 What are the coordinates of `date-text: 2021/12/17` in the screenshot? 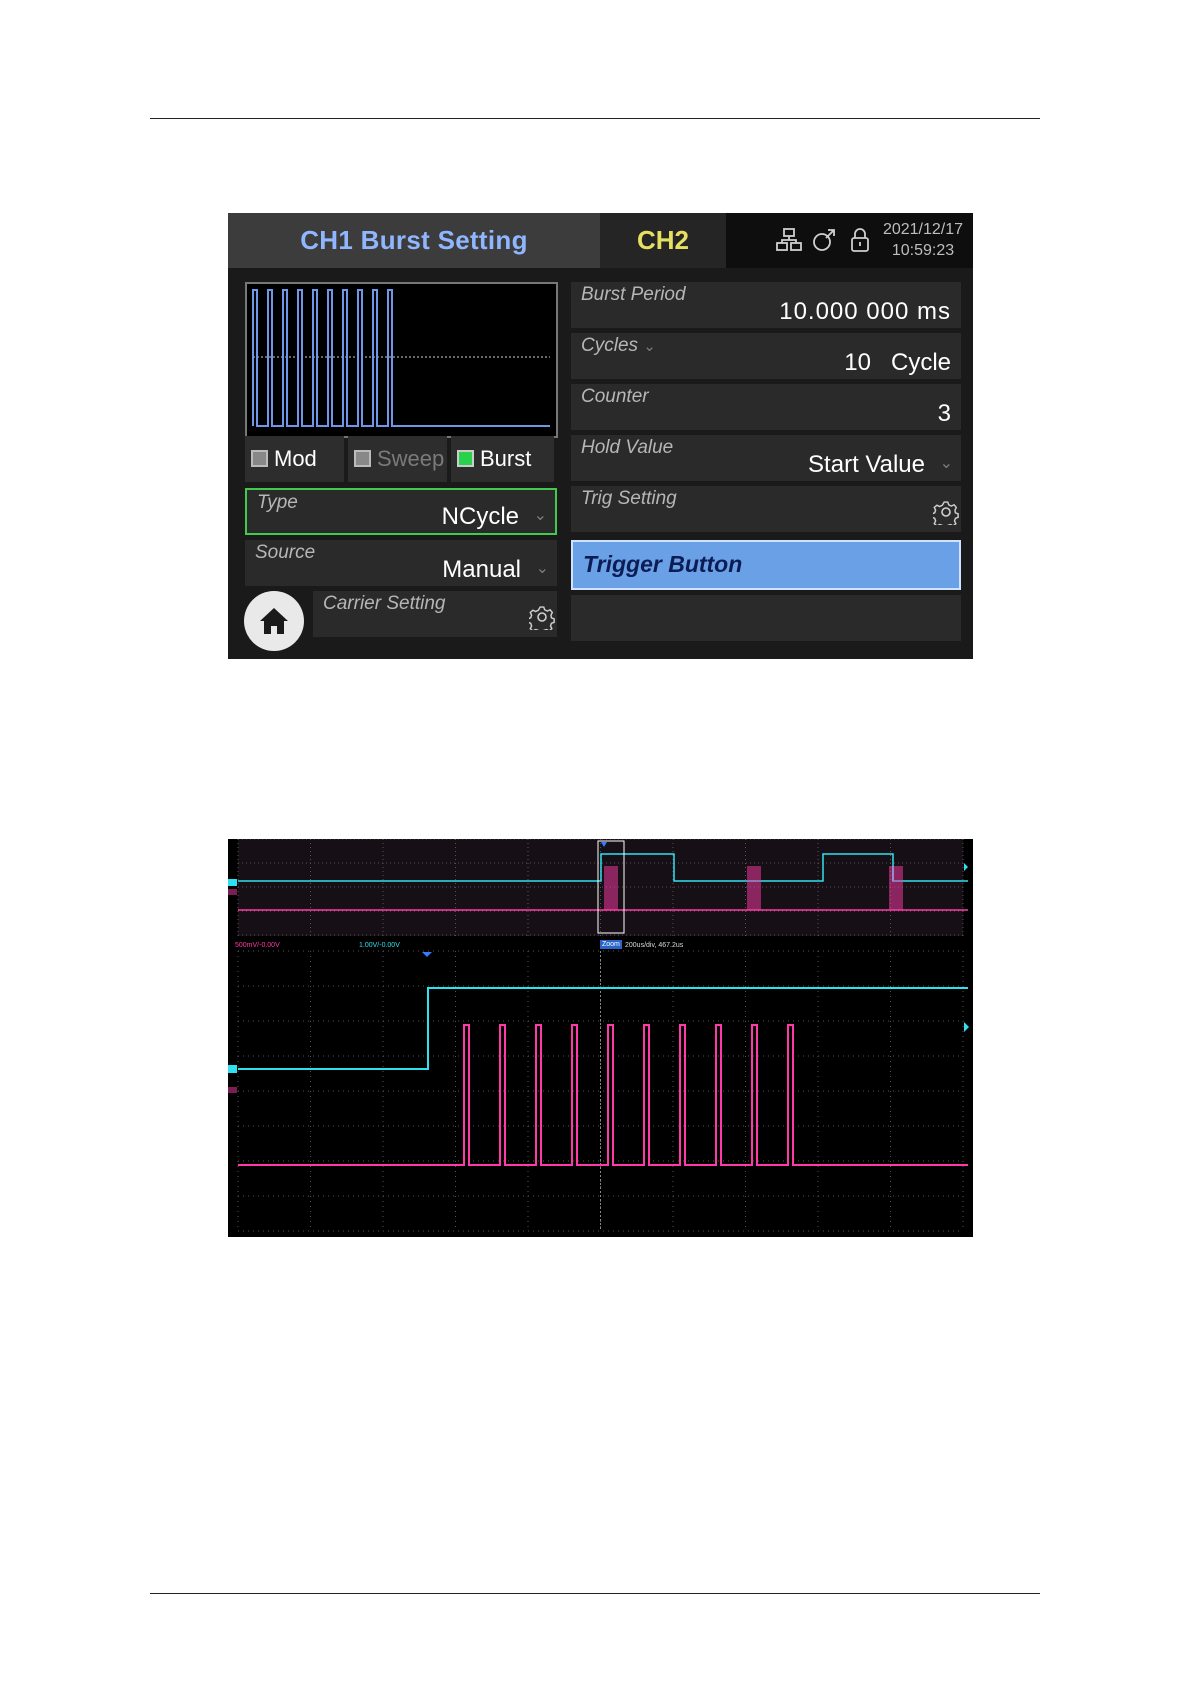 It's located at (923, 229).